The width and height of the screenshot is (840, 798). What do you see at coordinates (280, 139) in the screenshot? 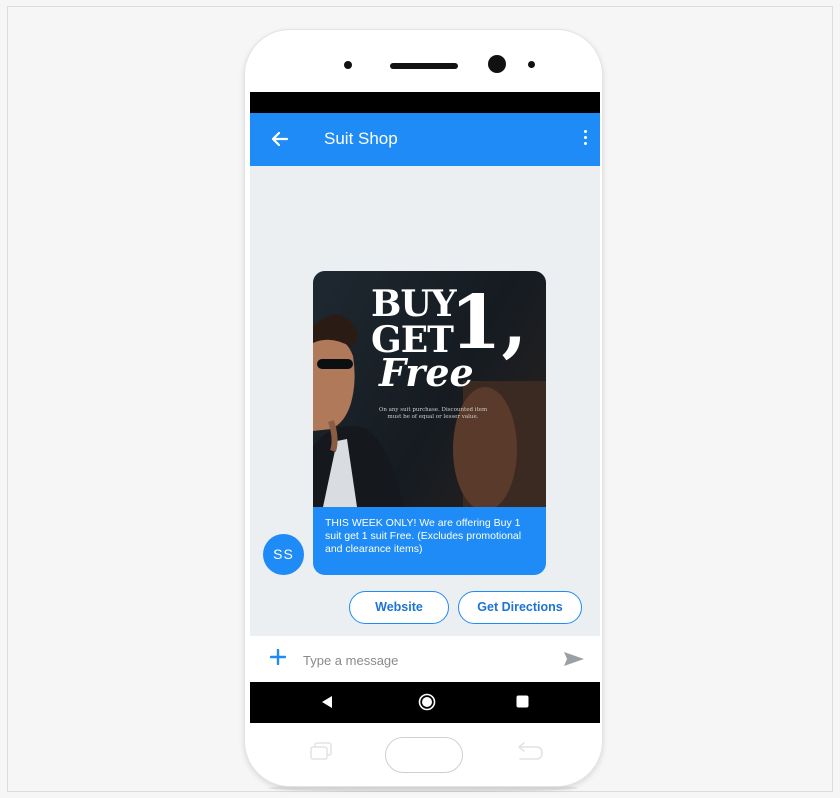
I see `arrow-left-icon` at bounding box center [280, 139].